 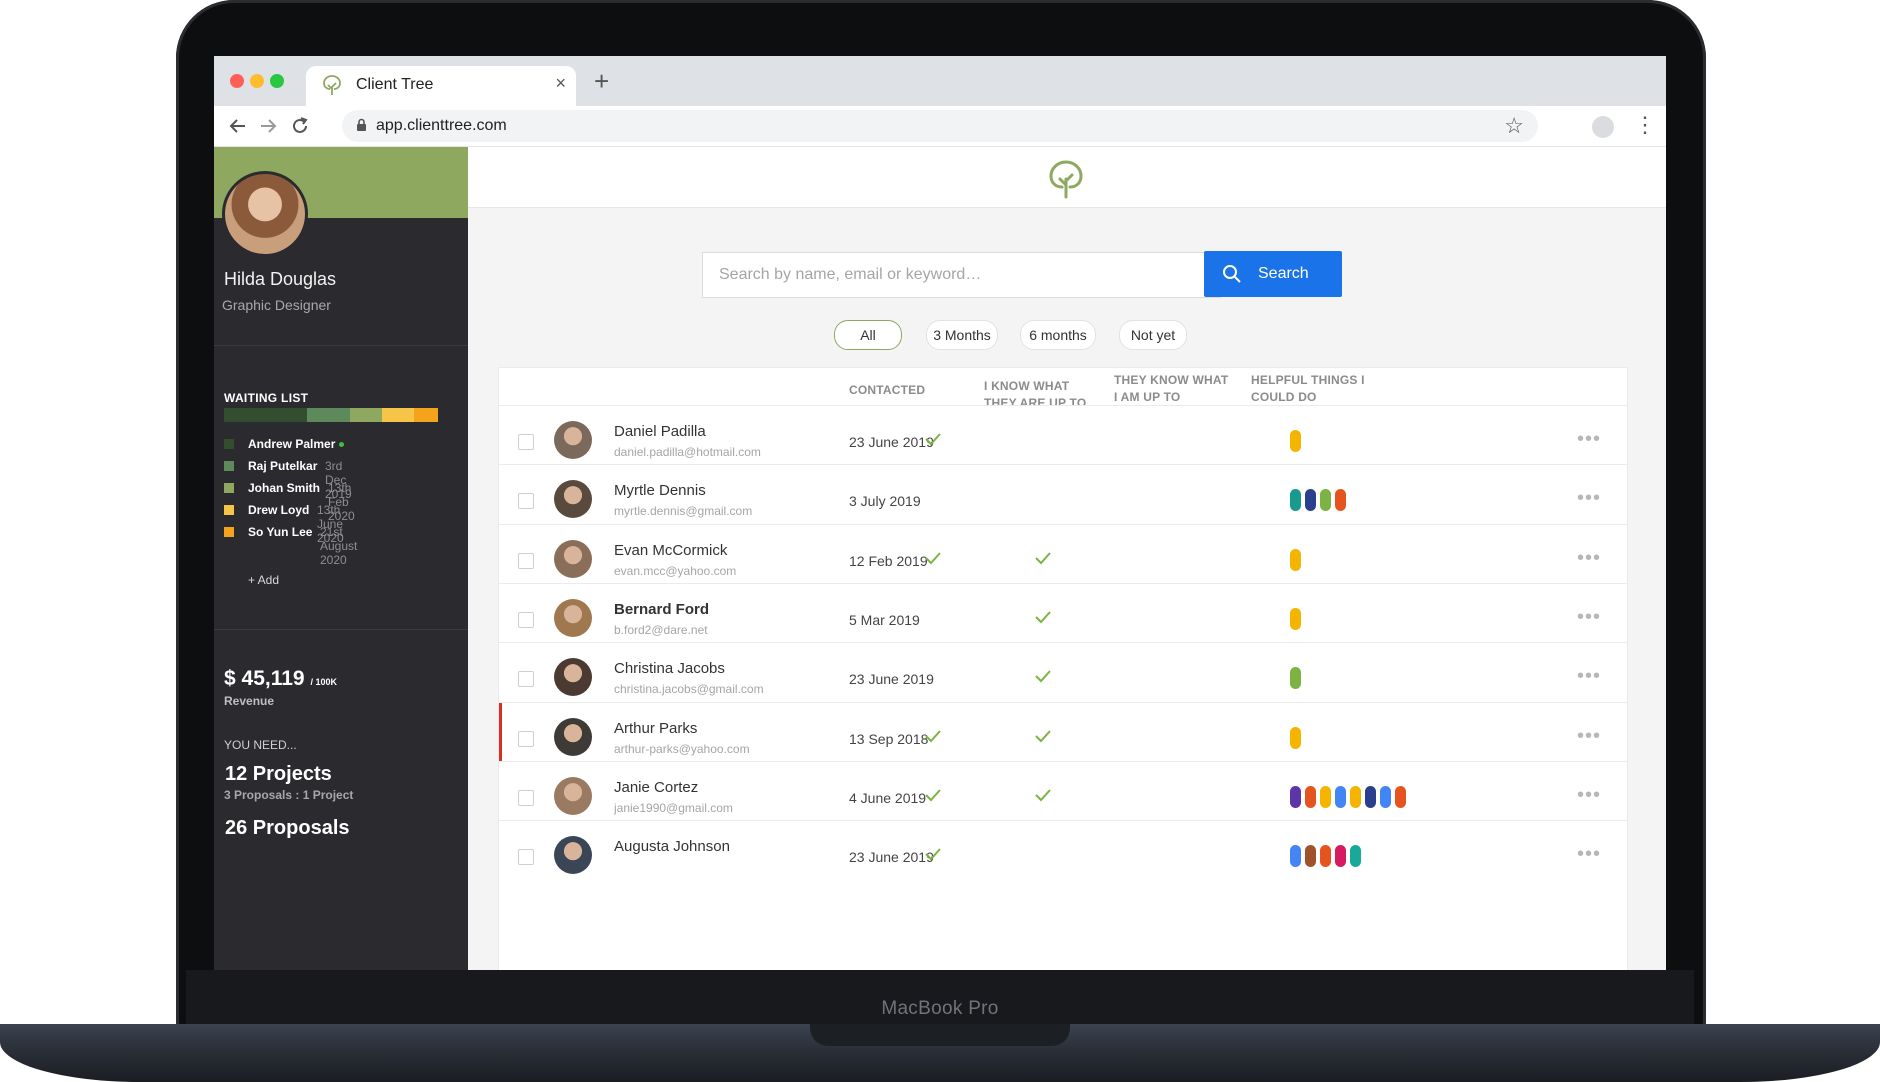 I want to click on window-minimize-dot, so click(x=257, y=81).